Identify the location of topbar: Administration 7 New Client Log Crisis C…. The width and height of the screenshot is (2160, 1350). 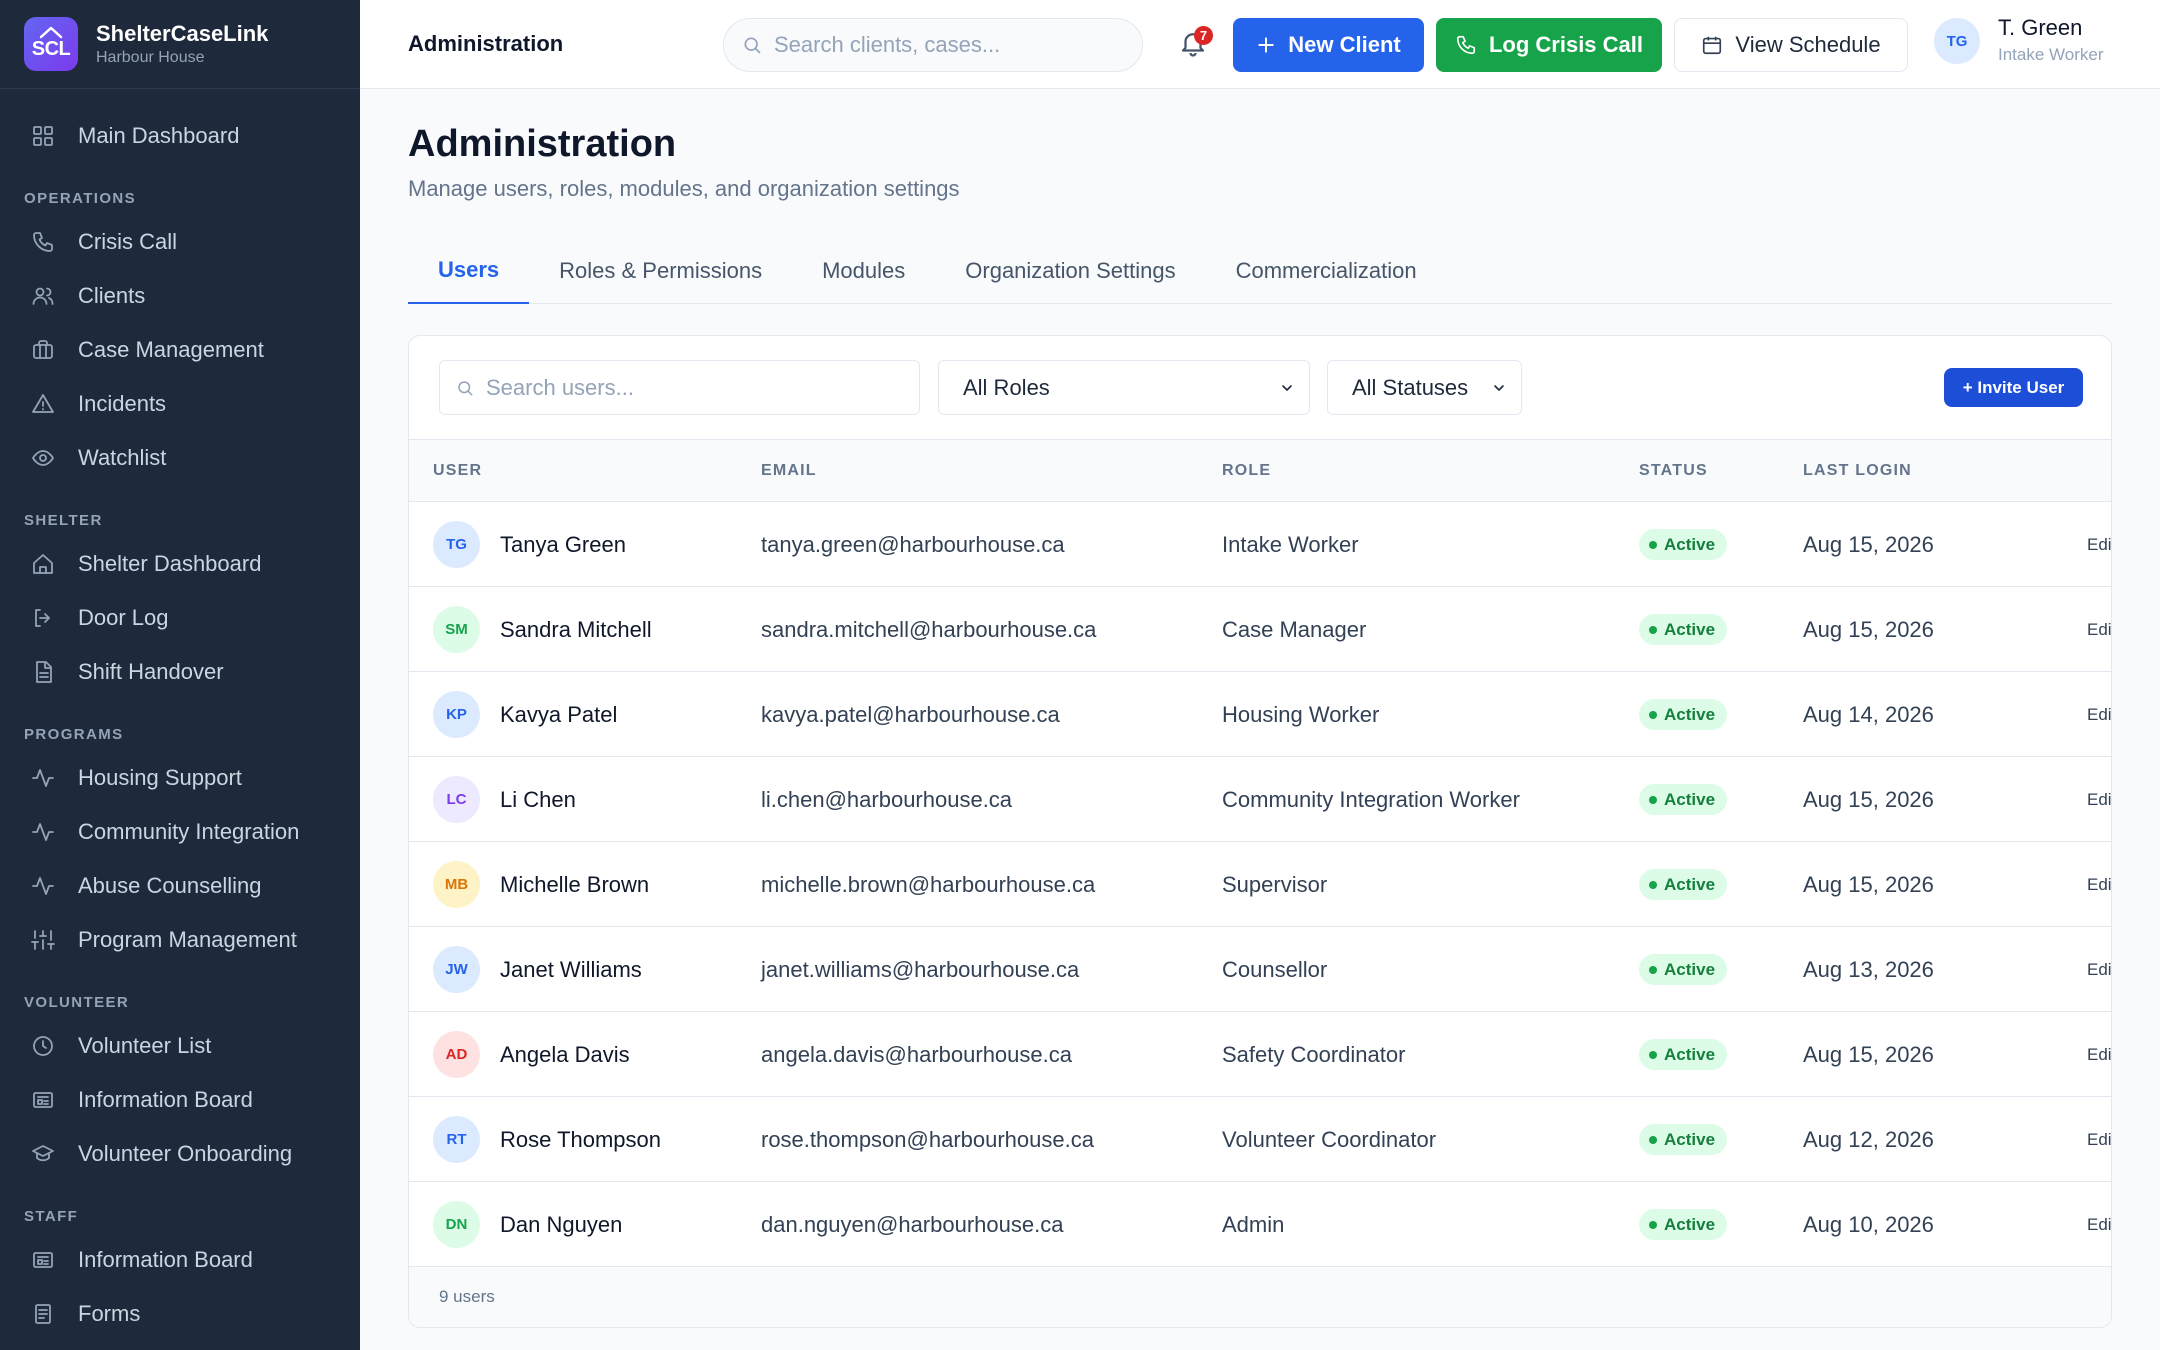
(1260, 44).